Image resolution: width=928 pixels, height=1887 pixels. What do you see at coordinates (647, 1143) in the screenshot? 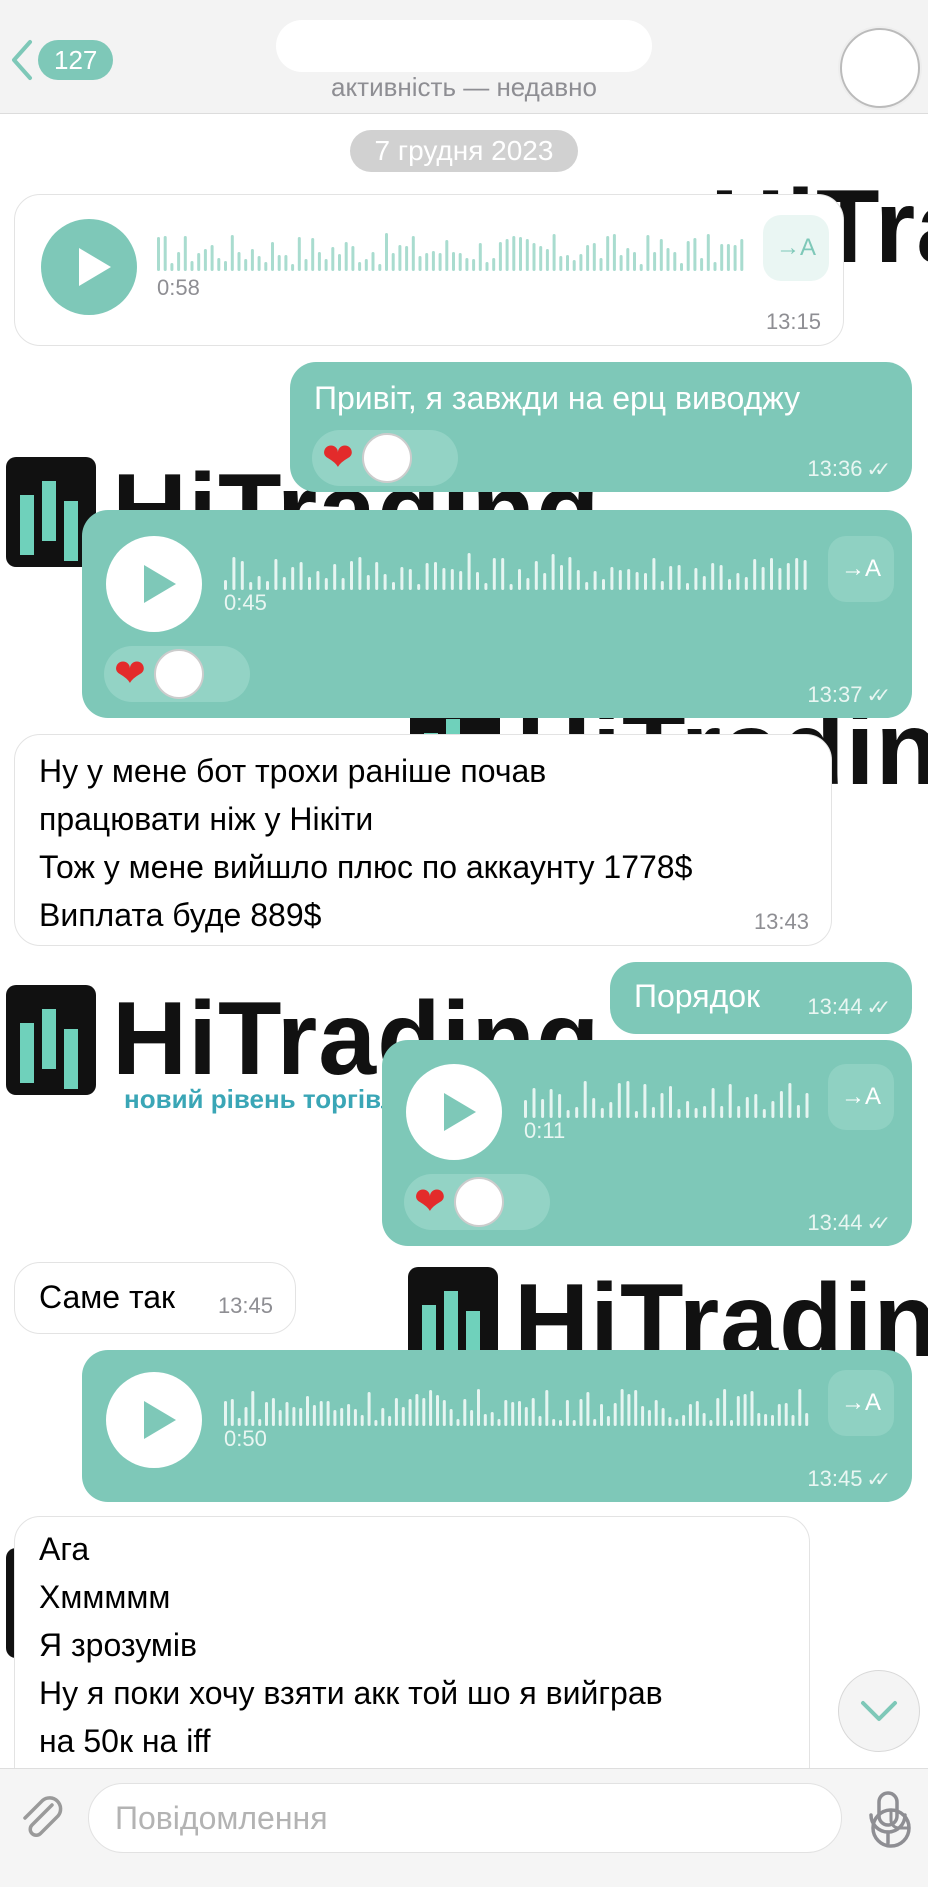
I see `voice-message: 0:11 →A ❤ 13:44 ✓✓` at bounding box center [647, 1143].